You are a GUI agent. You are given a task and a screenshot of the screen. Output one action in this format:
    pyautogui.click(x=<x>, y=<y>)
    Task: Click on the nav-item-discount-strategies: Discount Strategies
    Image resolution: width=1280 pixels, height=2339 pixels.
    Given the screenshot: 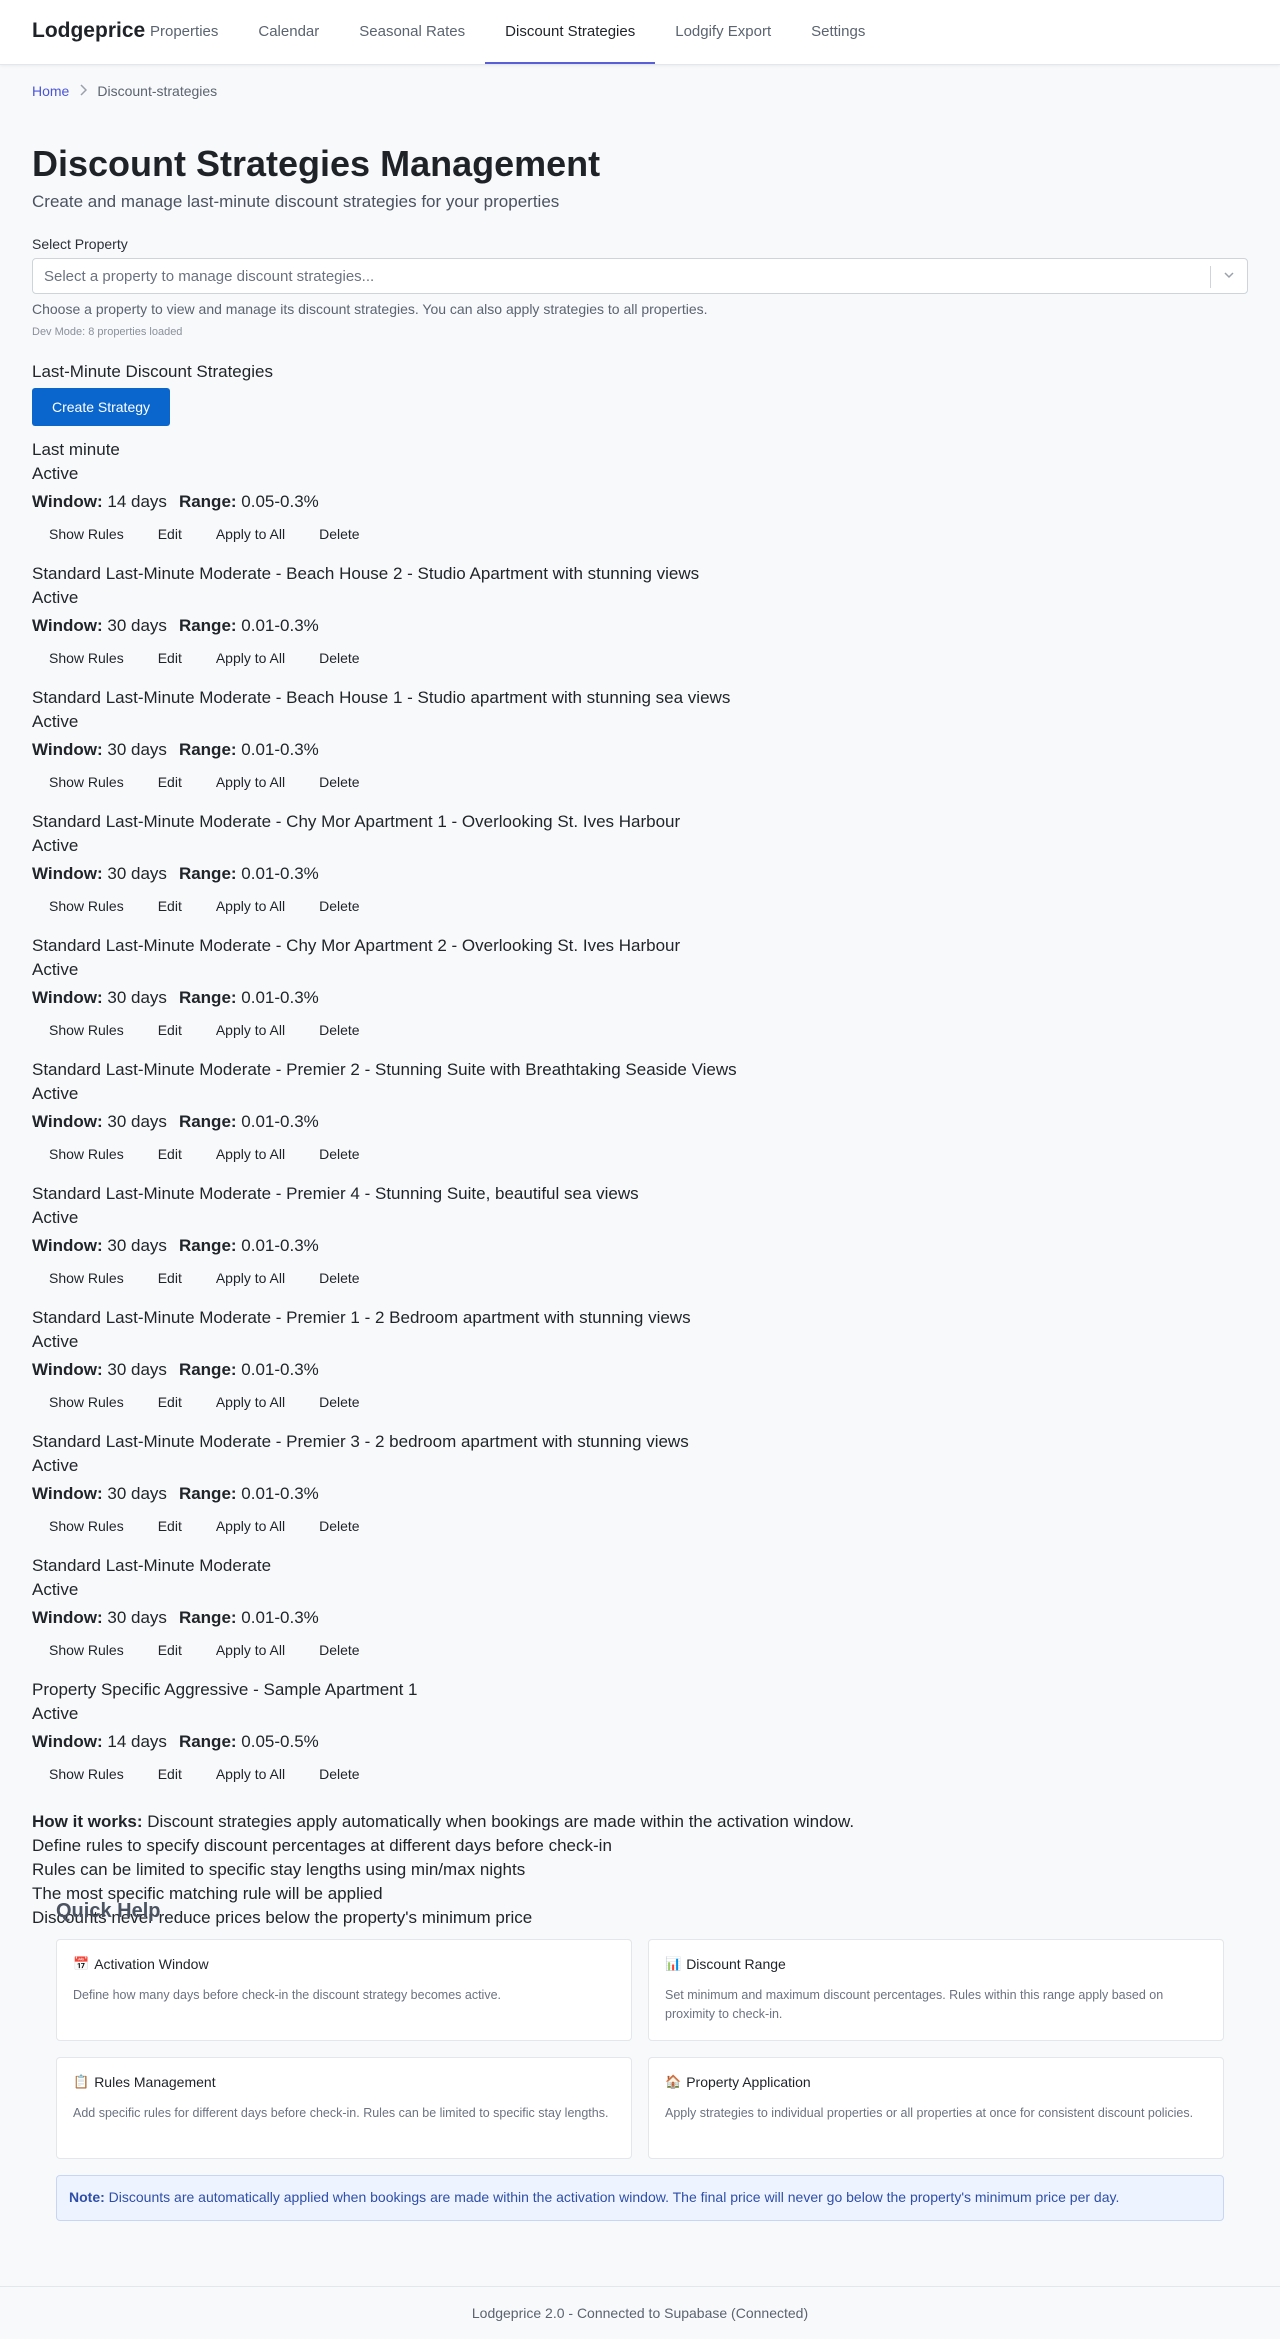 What is the action you would take?
    pyautogui.click(x=570, y=32)
    